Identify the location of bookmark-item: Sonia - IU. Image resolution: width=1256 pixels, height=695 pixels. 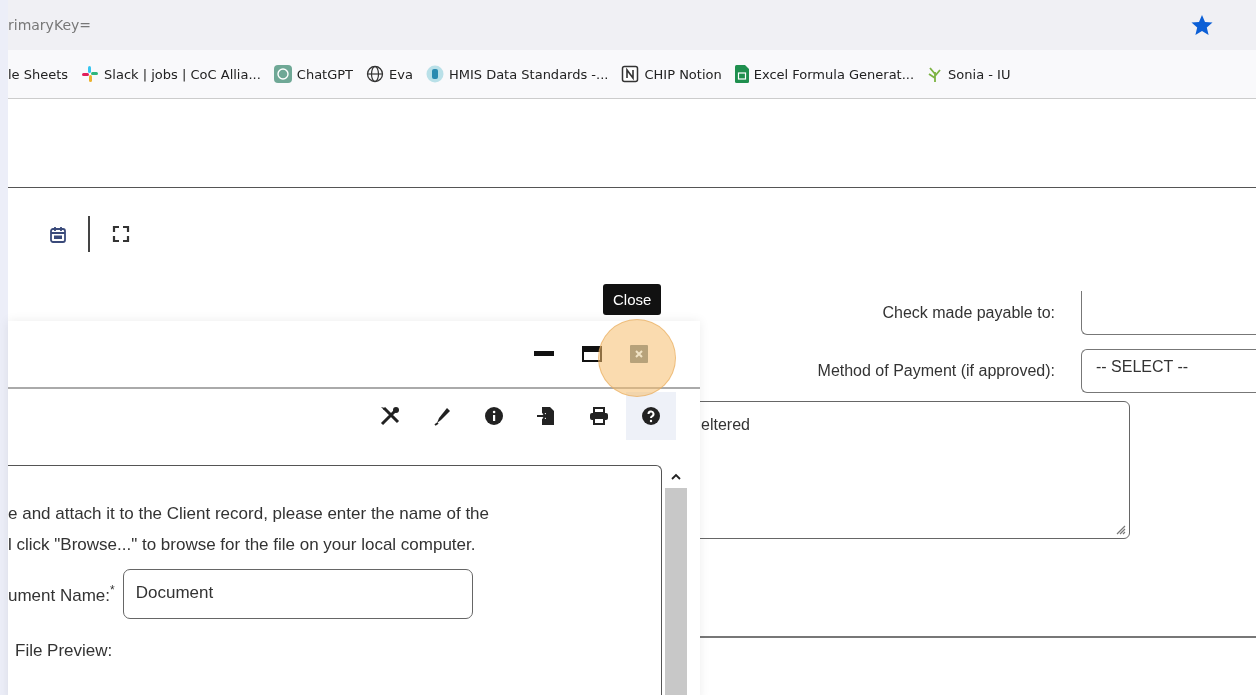
(969, 74).